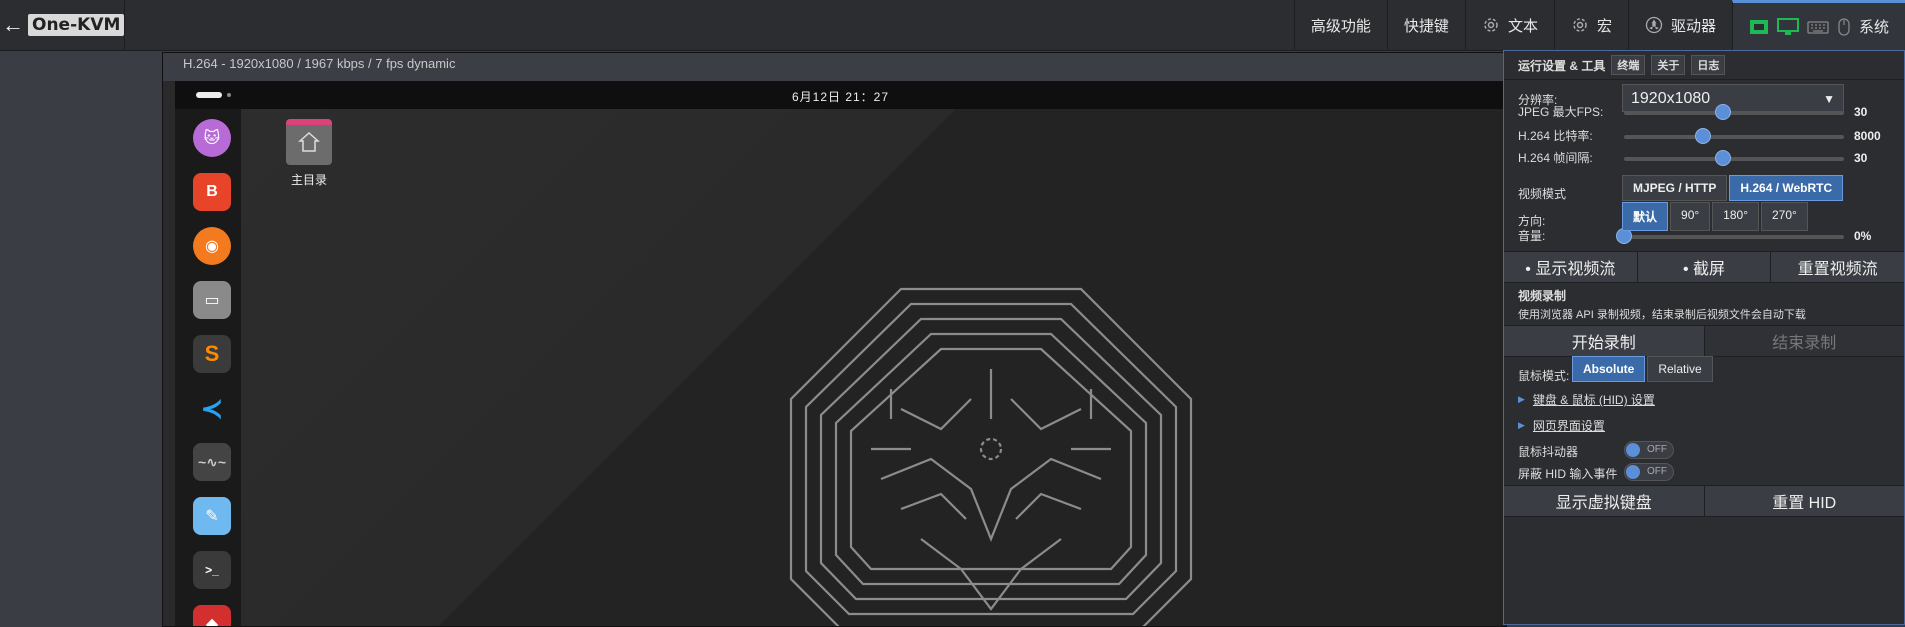  I want to click on keyboard-icon, so click(1818, 27).